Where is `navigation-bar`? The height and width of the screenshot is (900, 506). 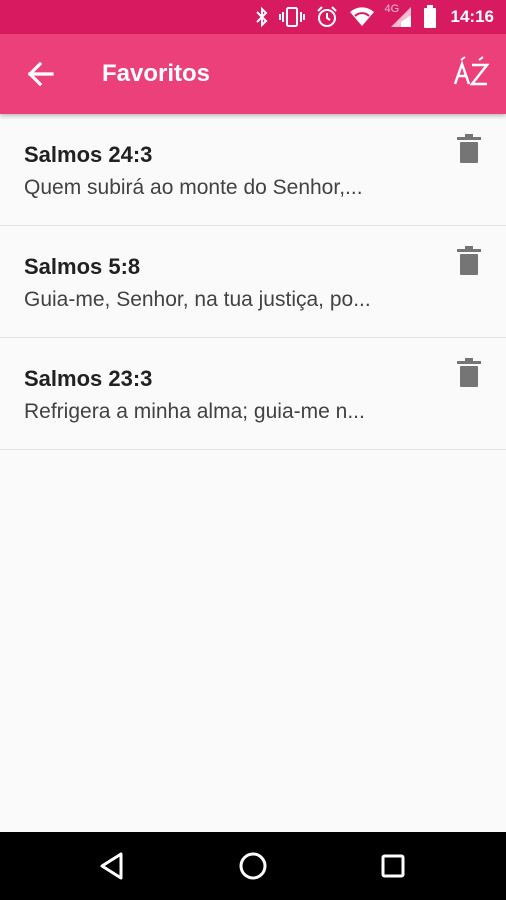 navigation-bar is located at coordinates (253, 866).